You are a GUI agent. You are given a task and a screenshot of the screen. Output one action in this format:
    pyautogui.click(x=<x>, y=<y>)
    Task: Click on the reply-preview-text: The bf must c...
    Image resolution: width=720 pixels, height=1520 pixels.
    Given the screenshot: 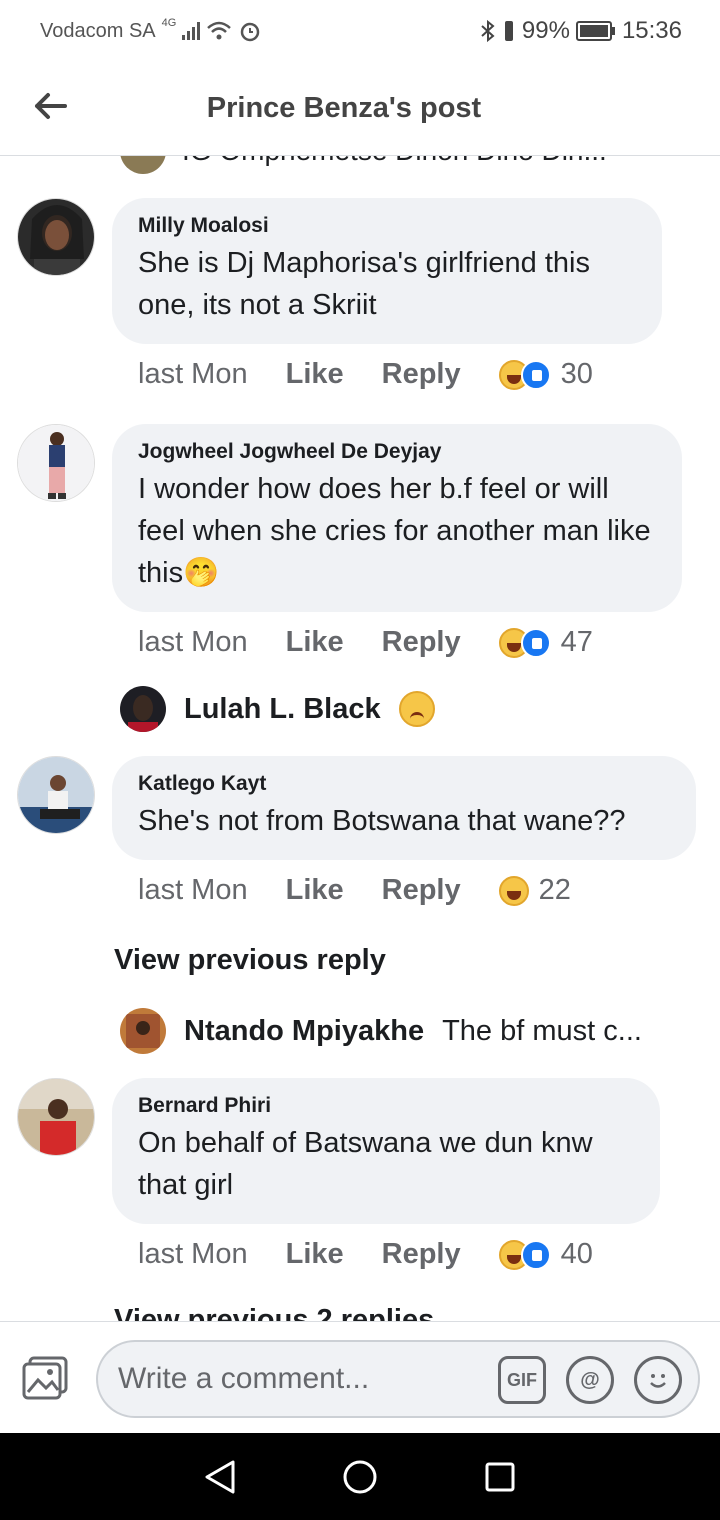 What is the action you would take?
    pyautogui.click(x=542, y=1030)
    